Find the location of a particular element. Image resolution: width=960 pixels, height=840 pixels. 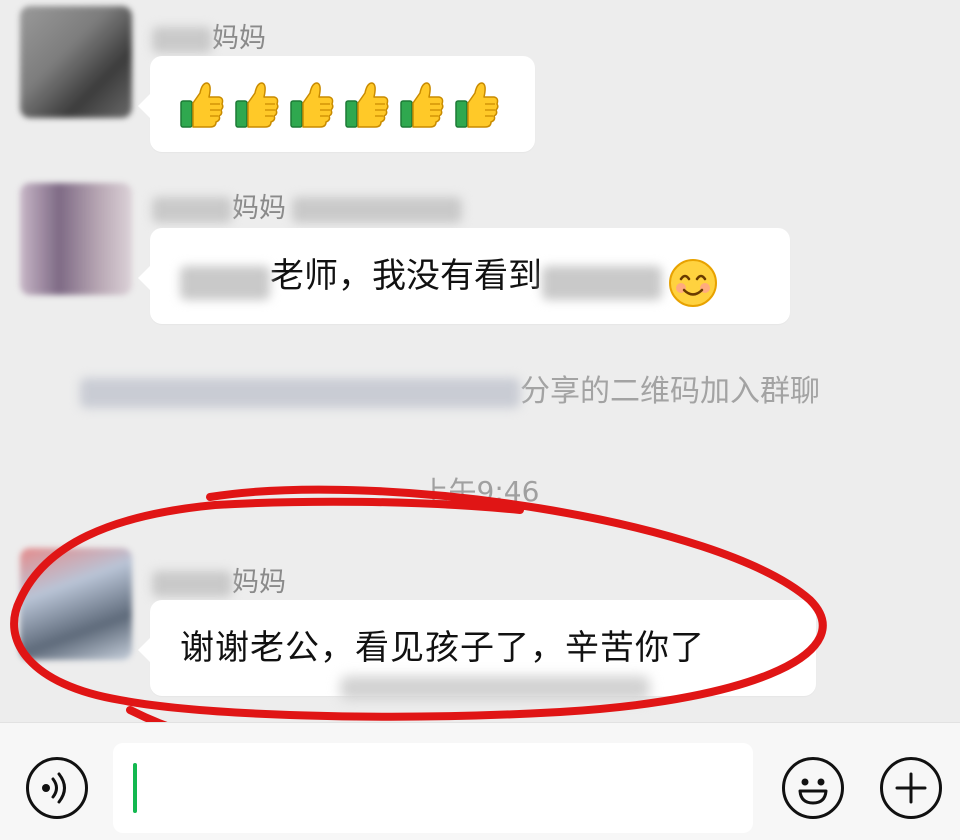

message-bubble: 老师，我没有看到 is located at coordinates (464, 276).